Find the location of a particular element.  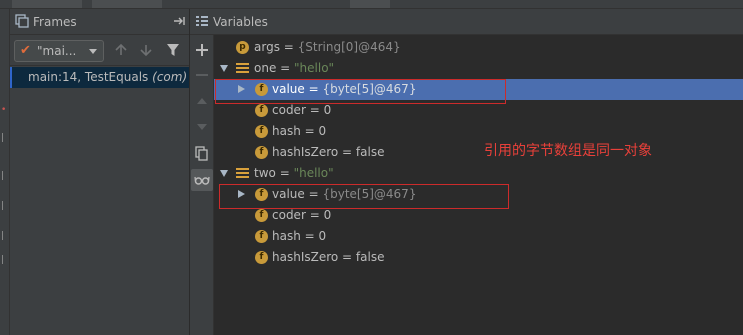

tree-row: two = "hello" is located at coordinates (478, 173).